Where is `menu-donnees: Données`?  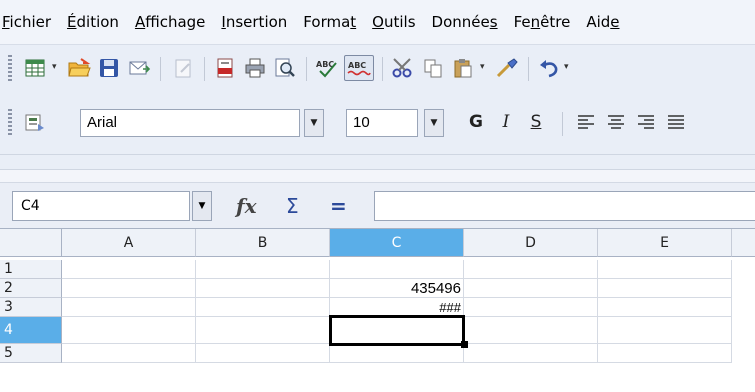 menu-donnees: Données is located at coordinates (465, 22).